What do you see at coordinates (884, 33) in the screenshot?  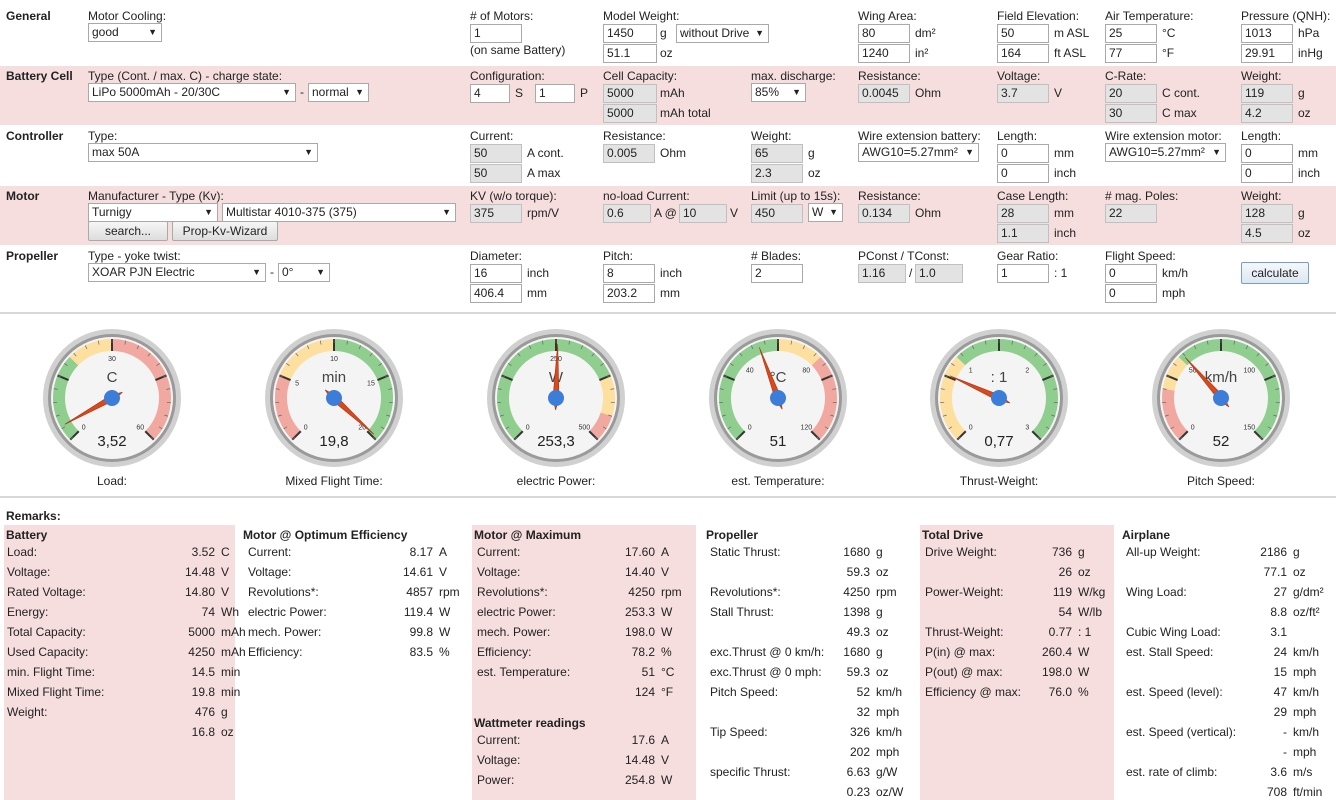 I see `wing-area-dm-input: 80` at bounding box center [884, 33].